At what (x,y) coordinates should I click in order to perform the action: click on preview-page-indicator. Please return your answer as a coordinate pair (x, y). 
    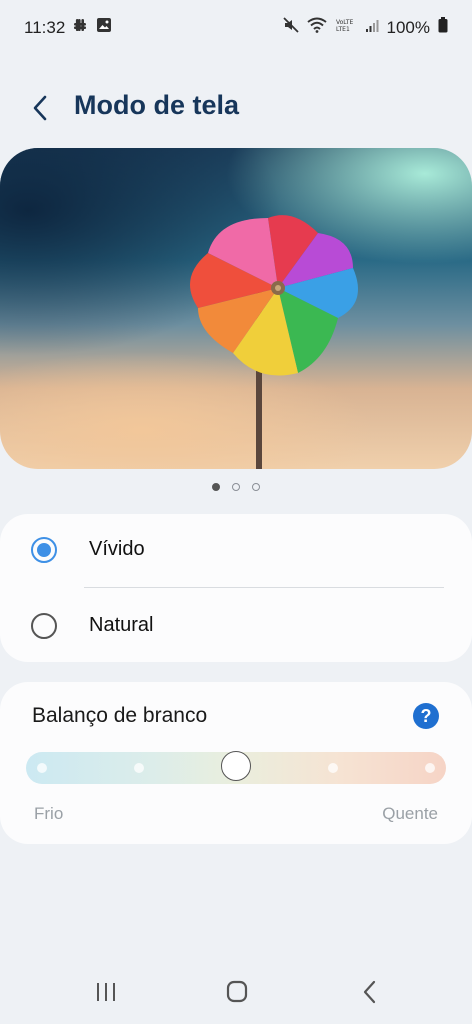
    Looking at the image, I should click on (236, 489).